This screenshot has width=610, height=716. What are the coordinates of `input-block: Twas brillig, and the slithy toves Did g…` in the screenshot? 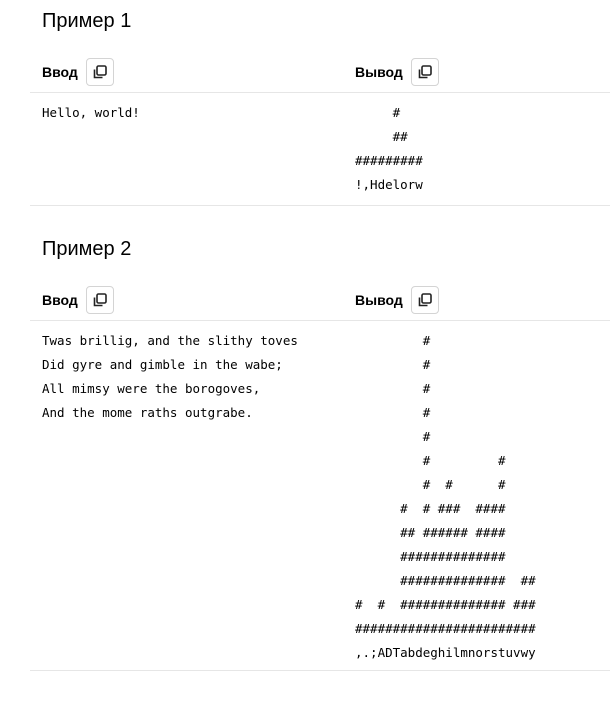 It's located at (170, 377).